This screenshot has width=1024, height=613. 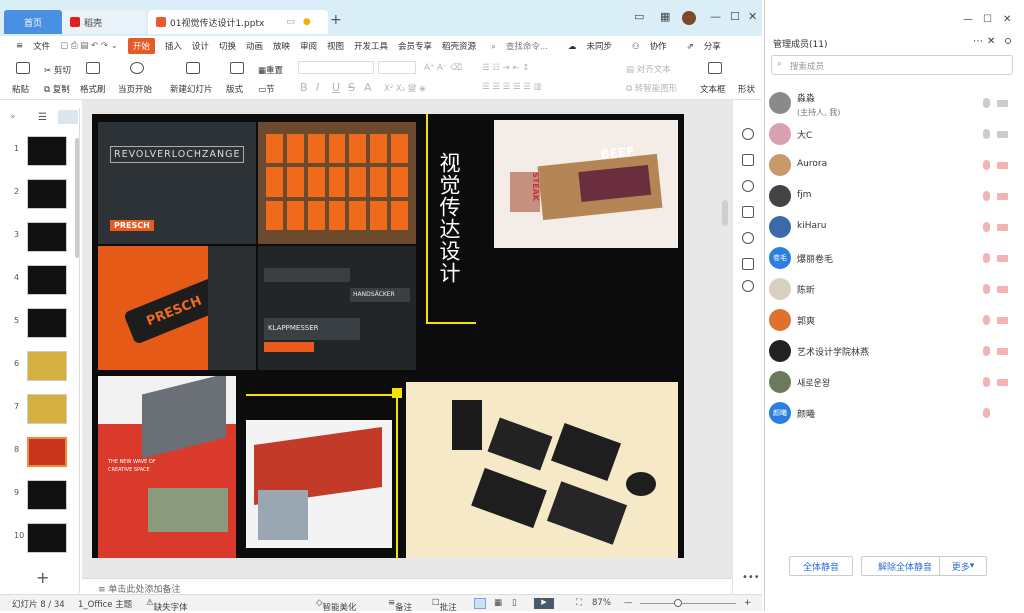 I want to click on rocket-icon, so click(x=748, y=134).